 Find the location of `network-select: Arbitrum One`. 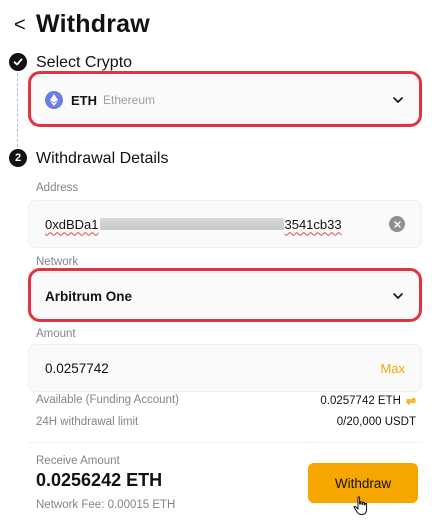

network-select: Arbitrum One is located at coordinates (225, 296).